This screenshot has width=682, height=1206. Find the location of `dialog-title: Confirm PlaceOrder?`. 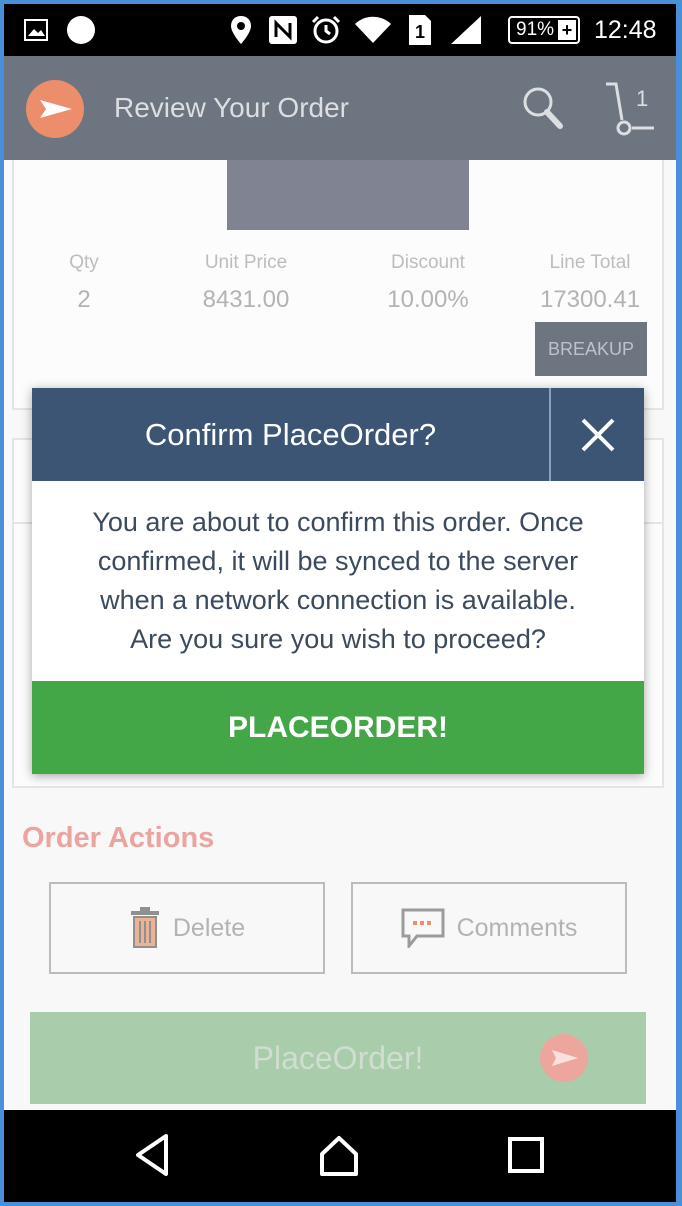

dialog-title: Confirm PlaceOrder? is located at coordinates (290, 434).